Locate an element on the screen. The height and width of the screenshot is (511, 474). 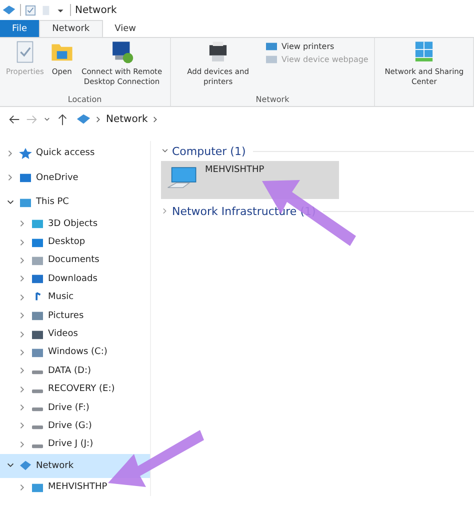
tree-item: DATA (D:) is located at coordinates (75, 371).